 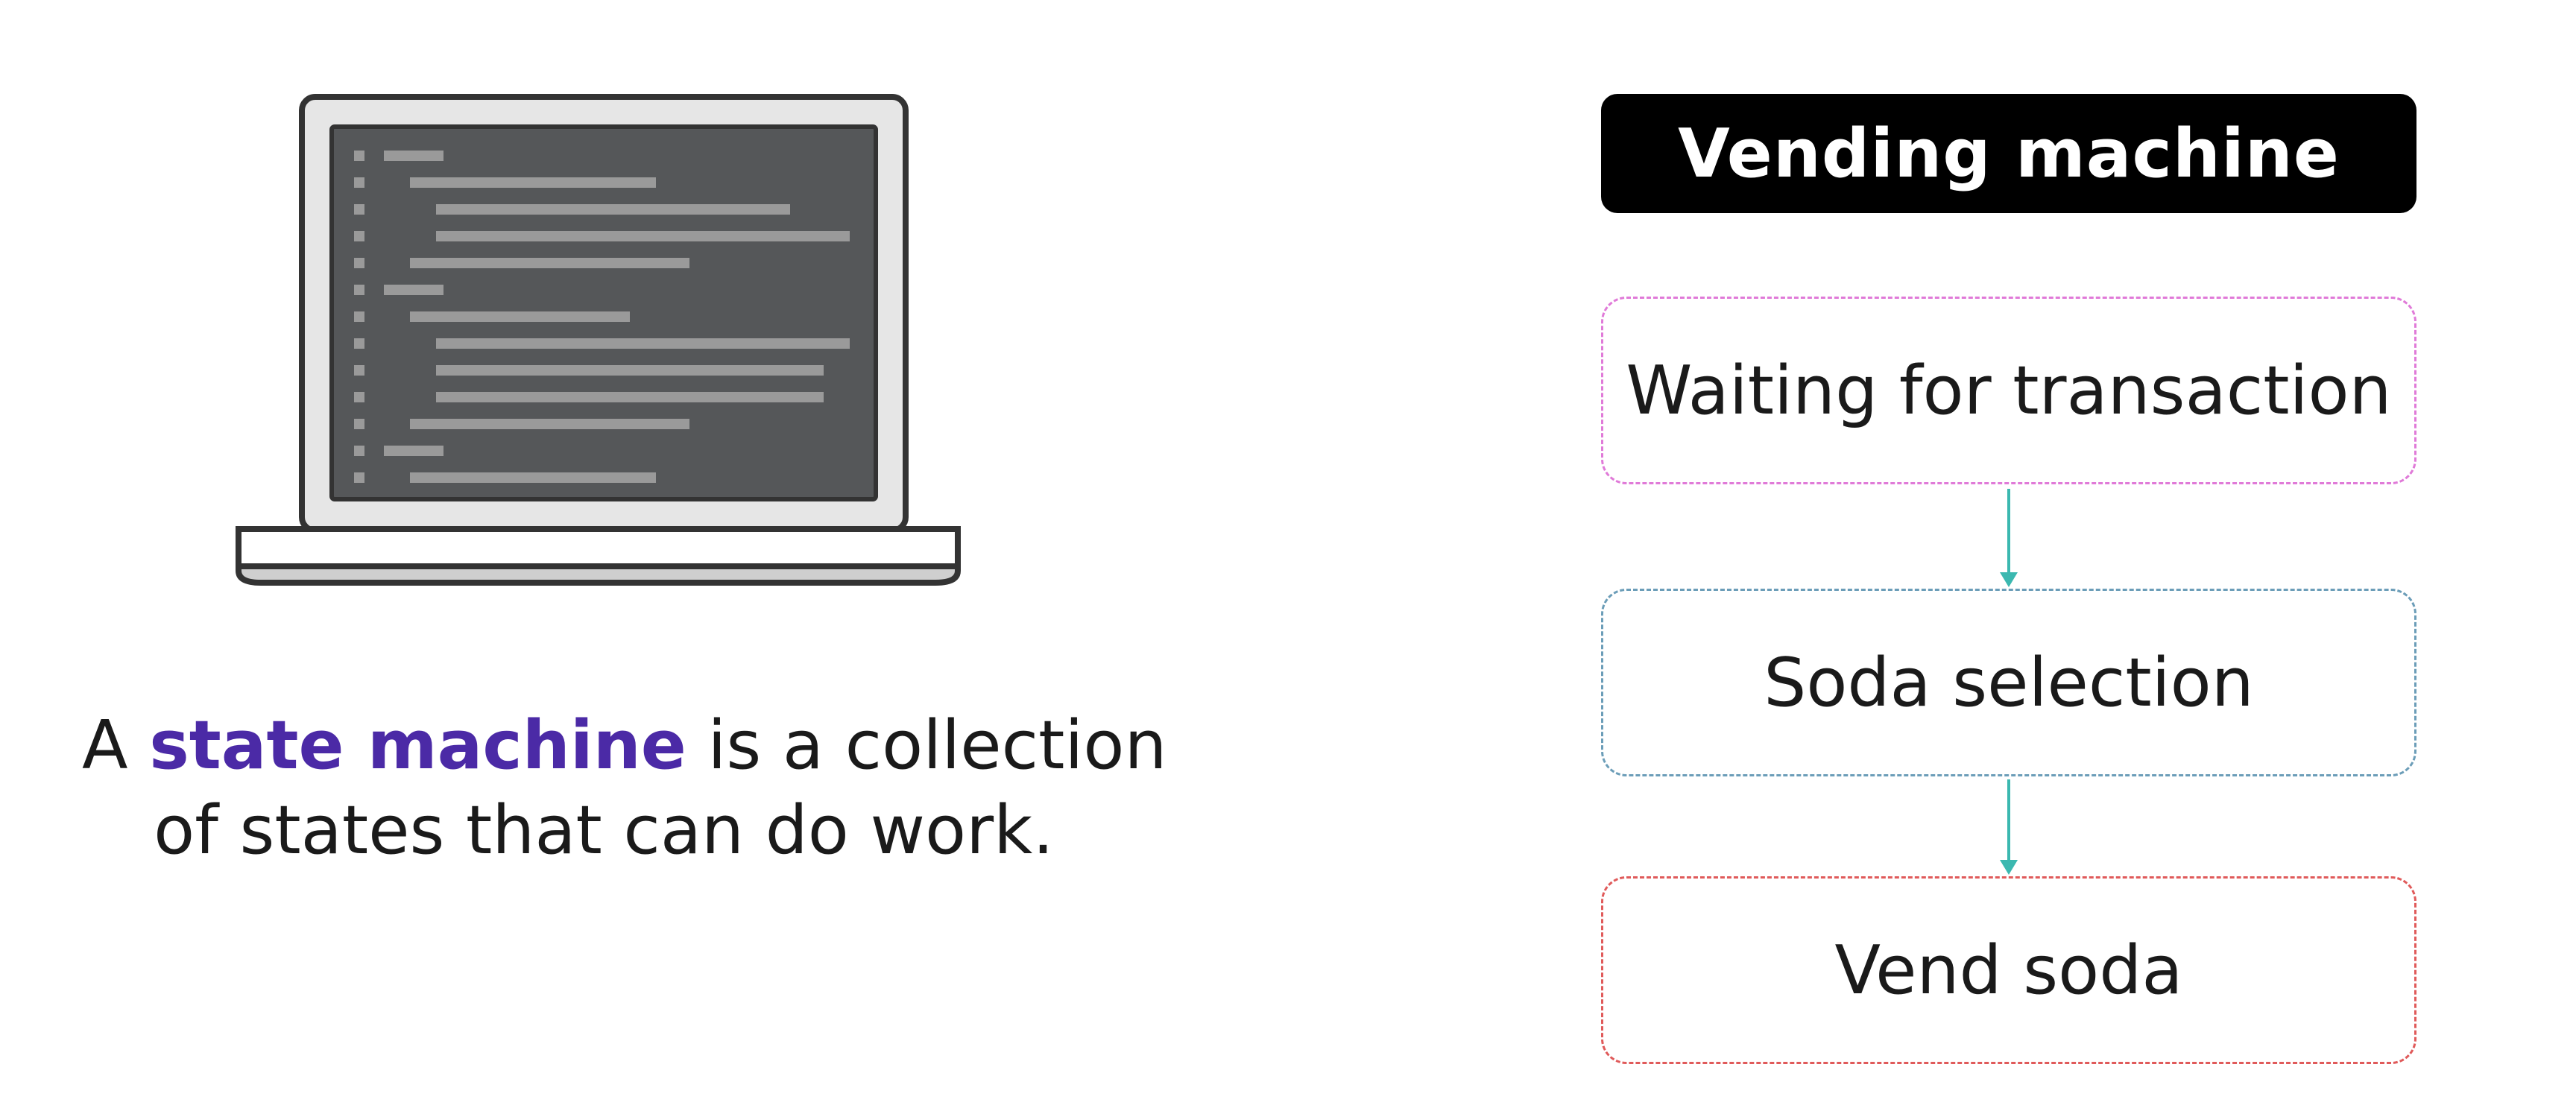 I want to click on caption-line-1: A state machine is a collection, so click(x=624, y=745).